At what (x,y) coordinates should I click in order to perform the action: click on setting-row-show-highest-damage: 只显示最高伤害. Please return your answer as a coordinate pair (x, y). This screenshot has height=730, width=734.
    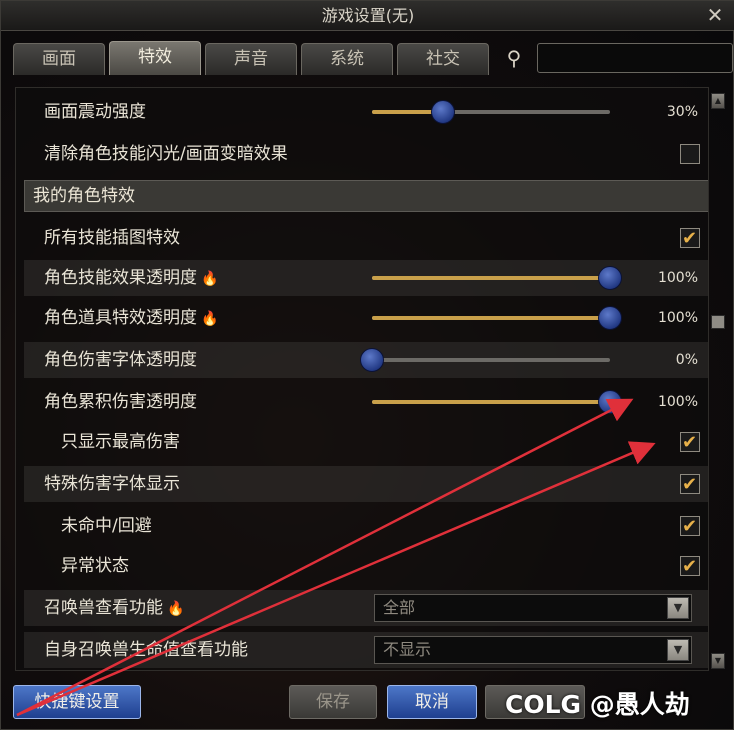
    Looking at the image, I should click on (366, 442).